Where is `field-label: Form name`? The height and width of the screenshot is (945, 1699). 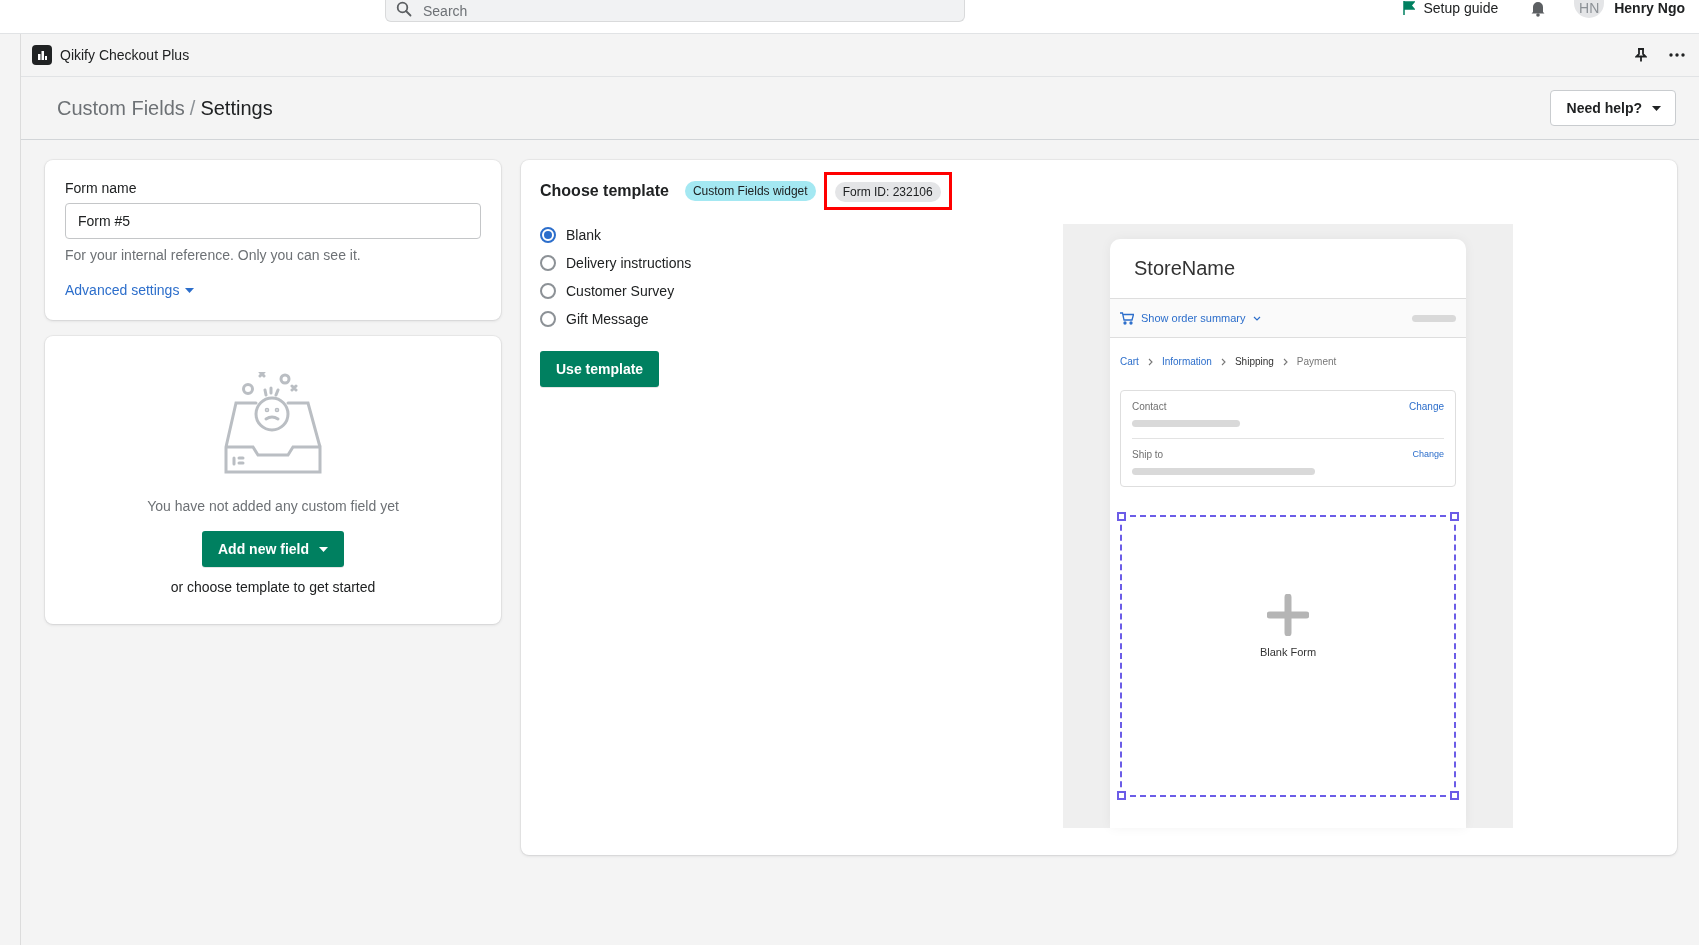 field-label: Form name is located at coordinates (101, 188).